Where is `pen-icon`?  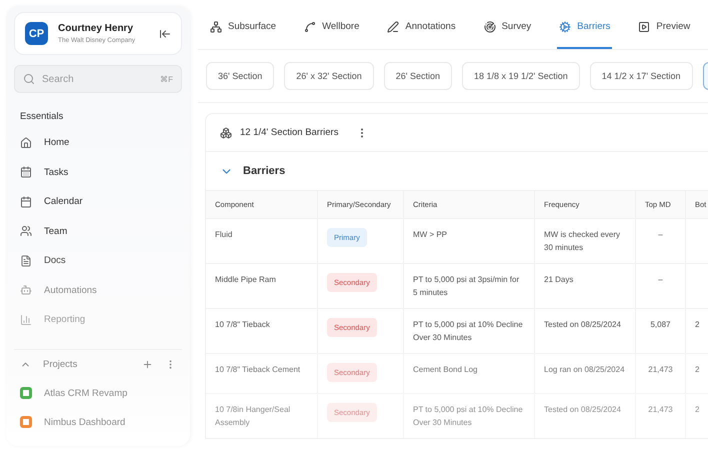
pen-icon is located at coordinates (393, 26).